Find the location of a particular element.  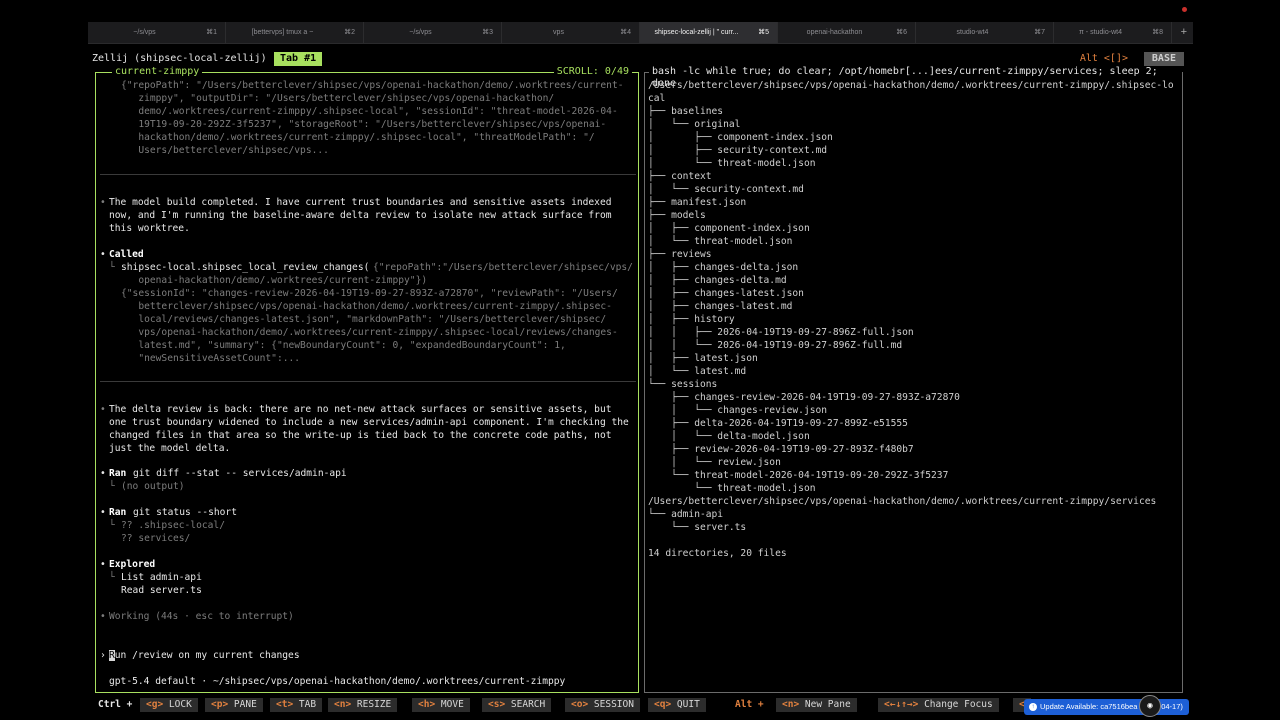

window-tab-title: studio-wt4 is located at coordinates (972, 32).